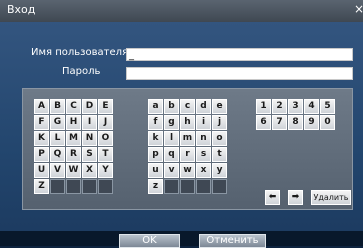  I want to click on uppercase-key-Z: Z, so click(41, 186).